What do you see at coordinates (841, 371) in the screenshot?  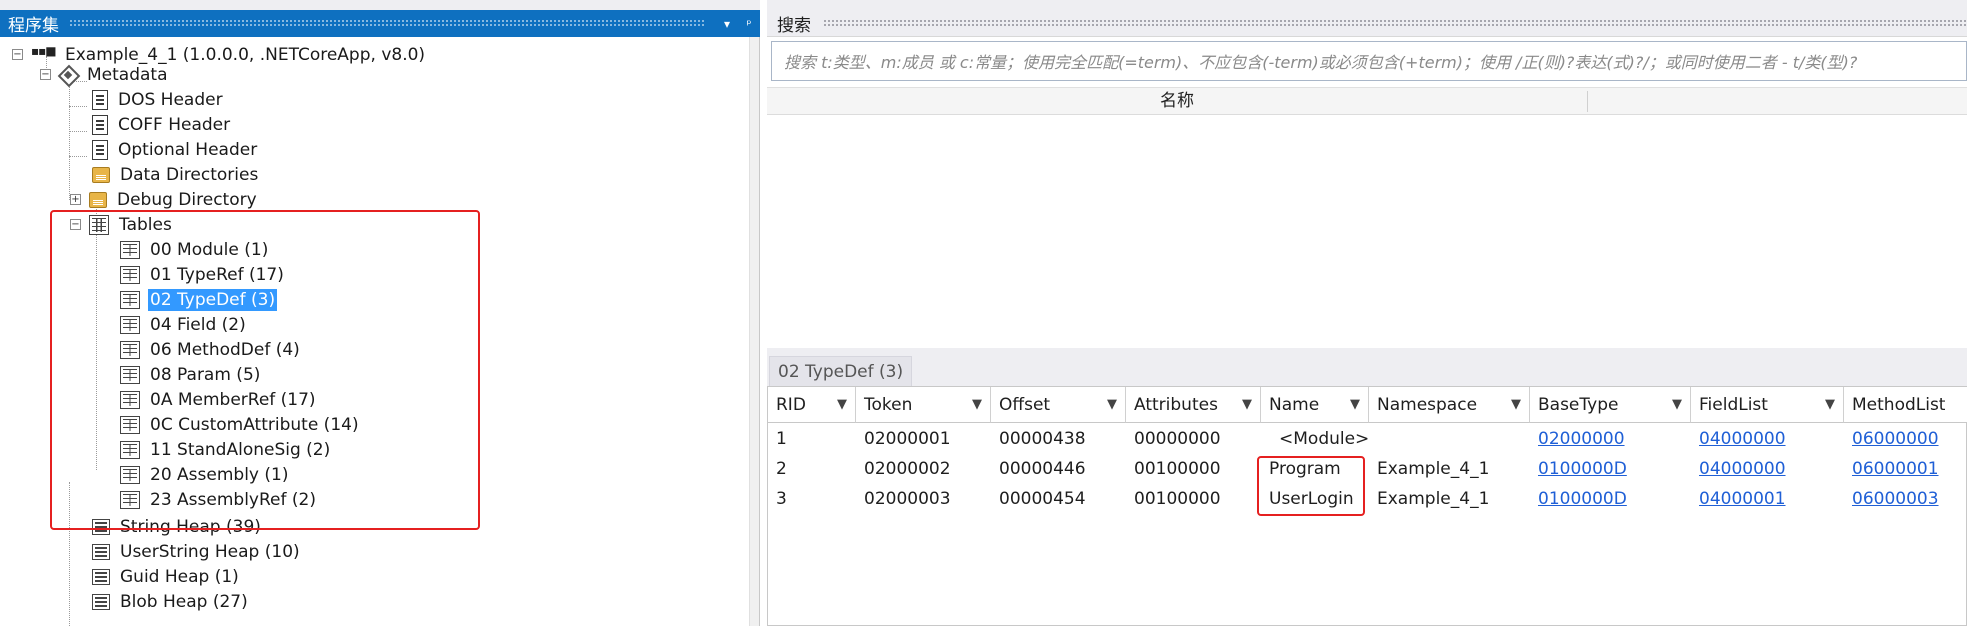 I see `tab-typedef: 02 TypeDef (3)` at bounding box center [841, 371].